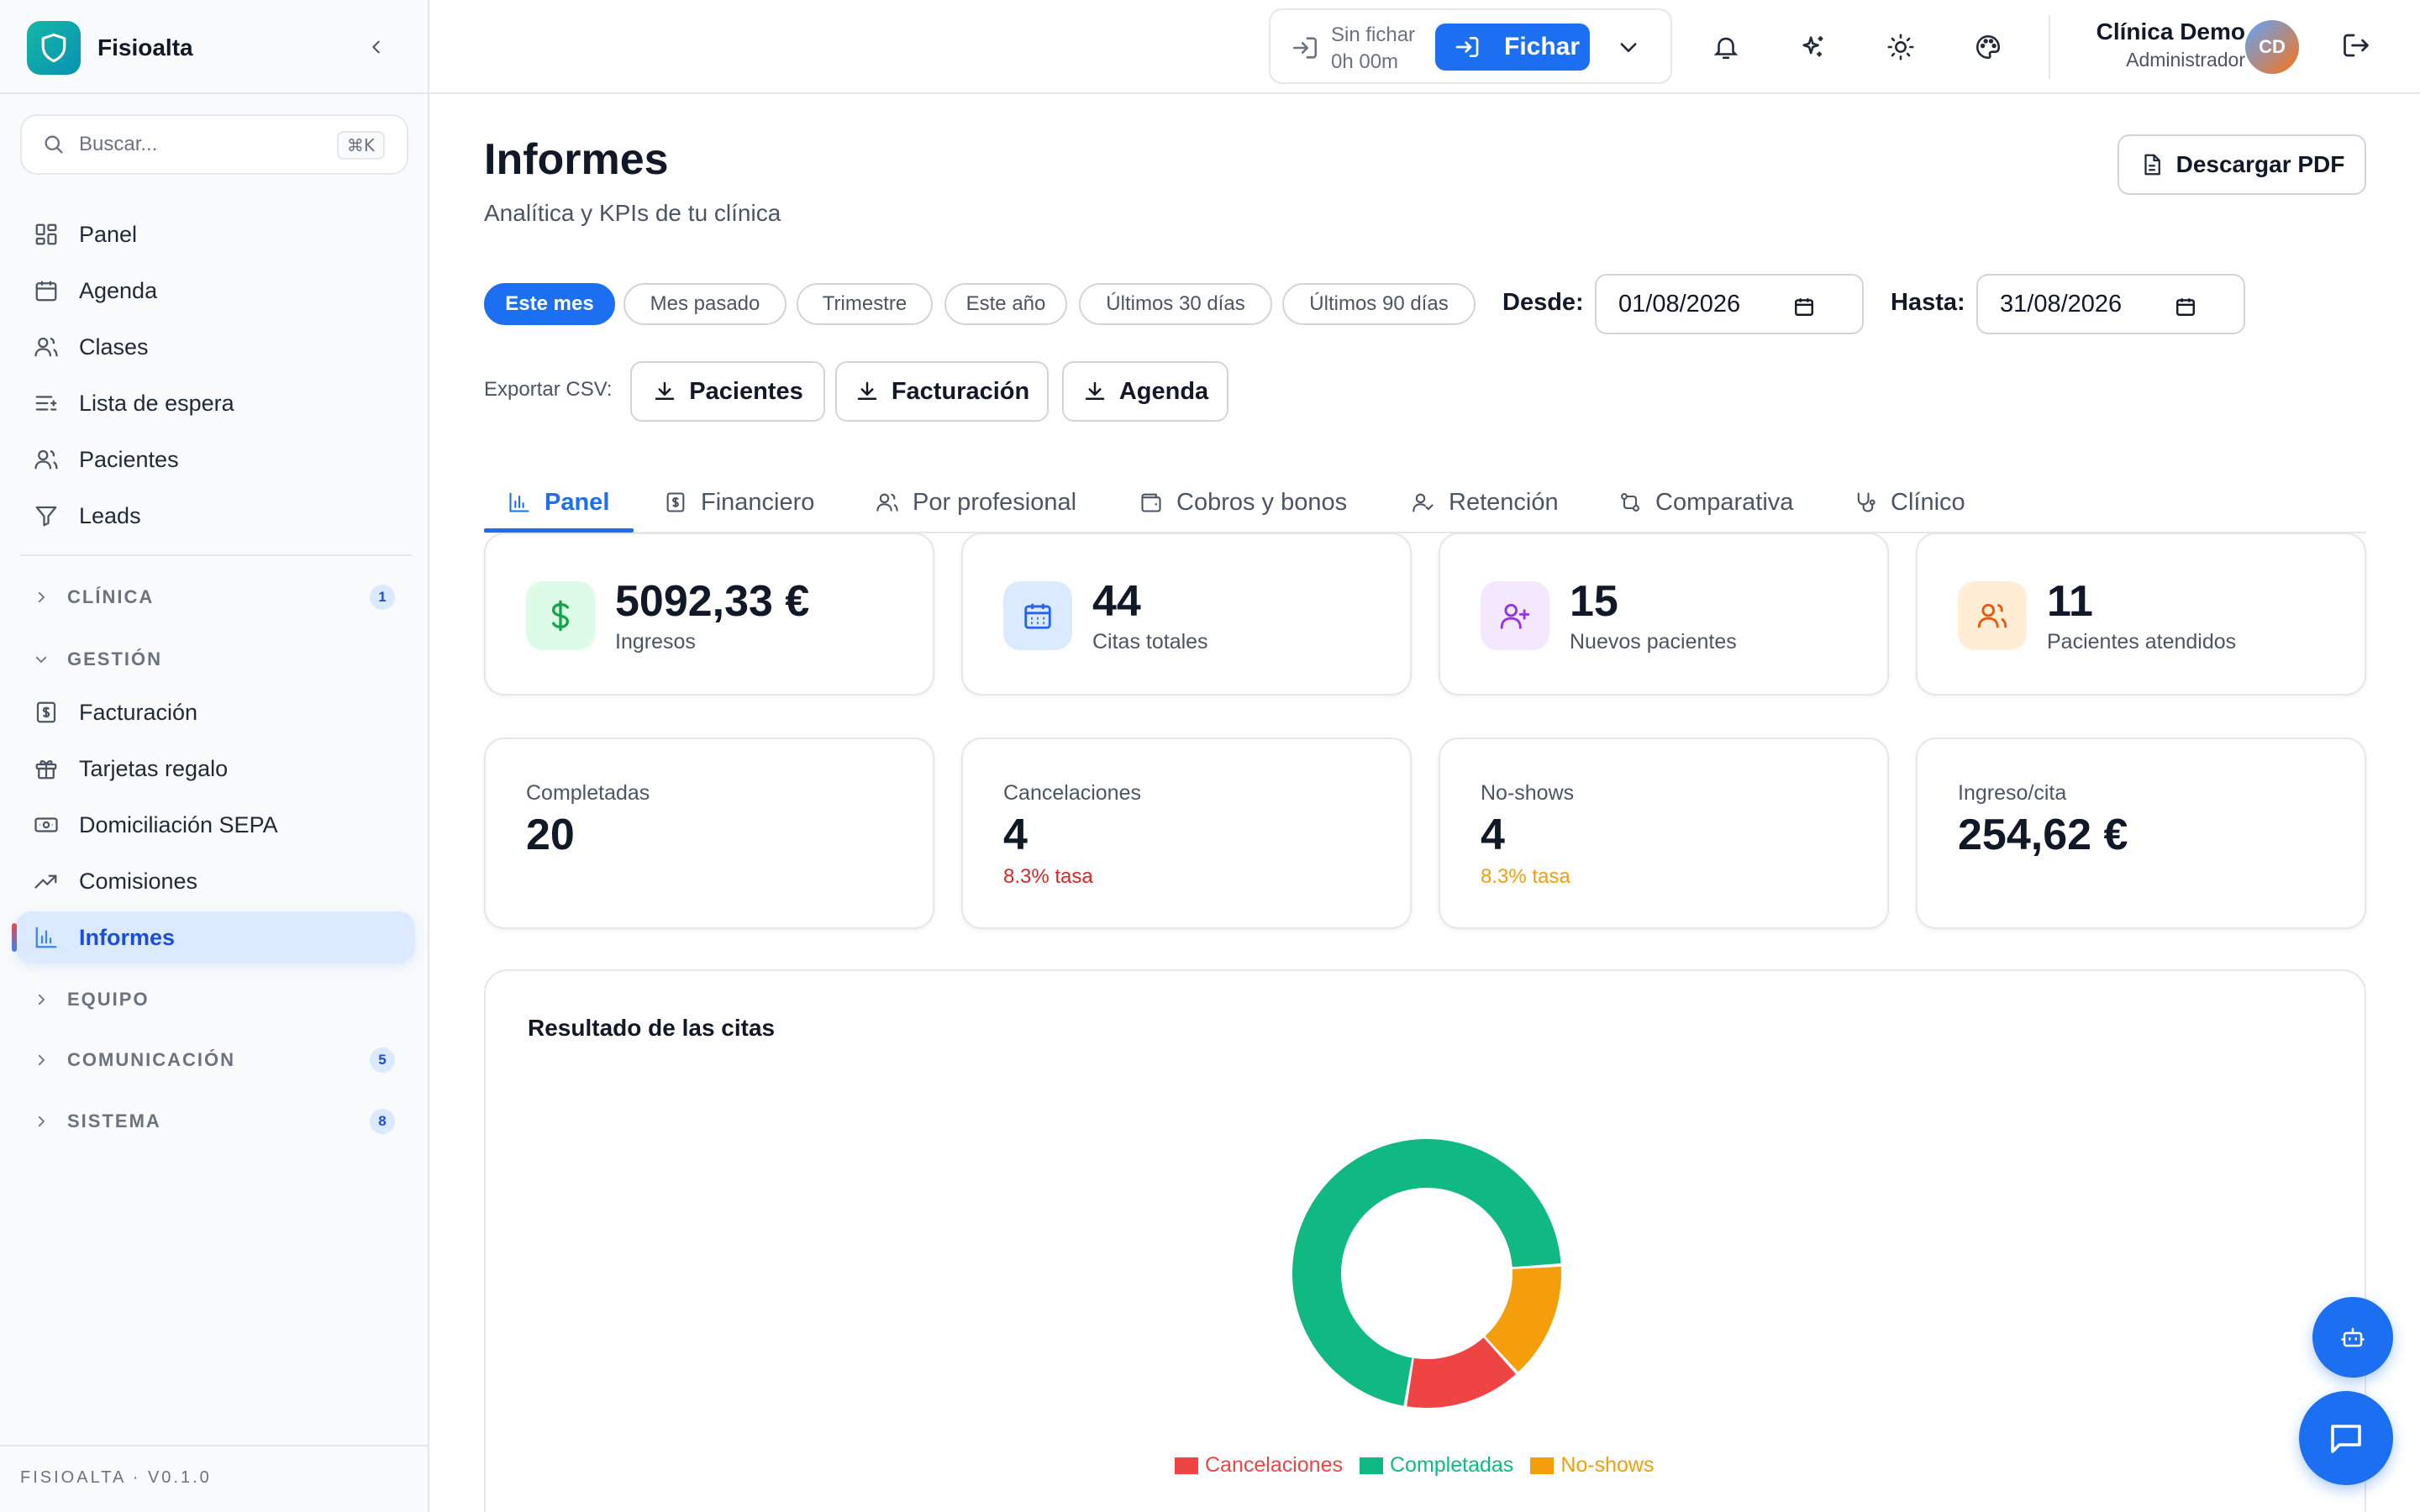 The width and height of the screenshot is (2420, 1512). I want to click on search-shortcut: ⌘K, so click(360, 145).